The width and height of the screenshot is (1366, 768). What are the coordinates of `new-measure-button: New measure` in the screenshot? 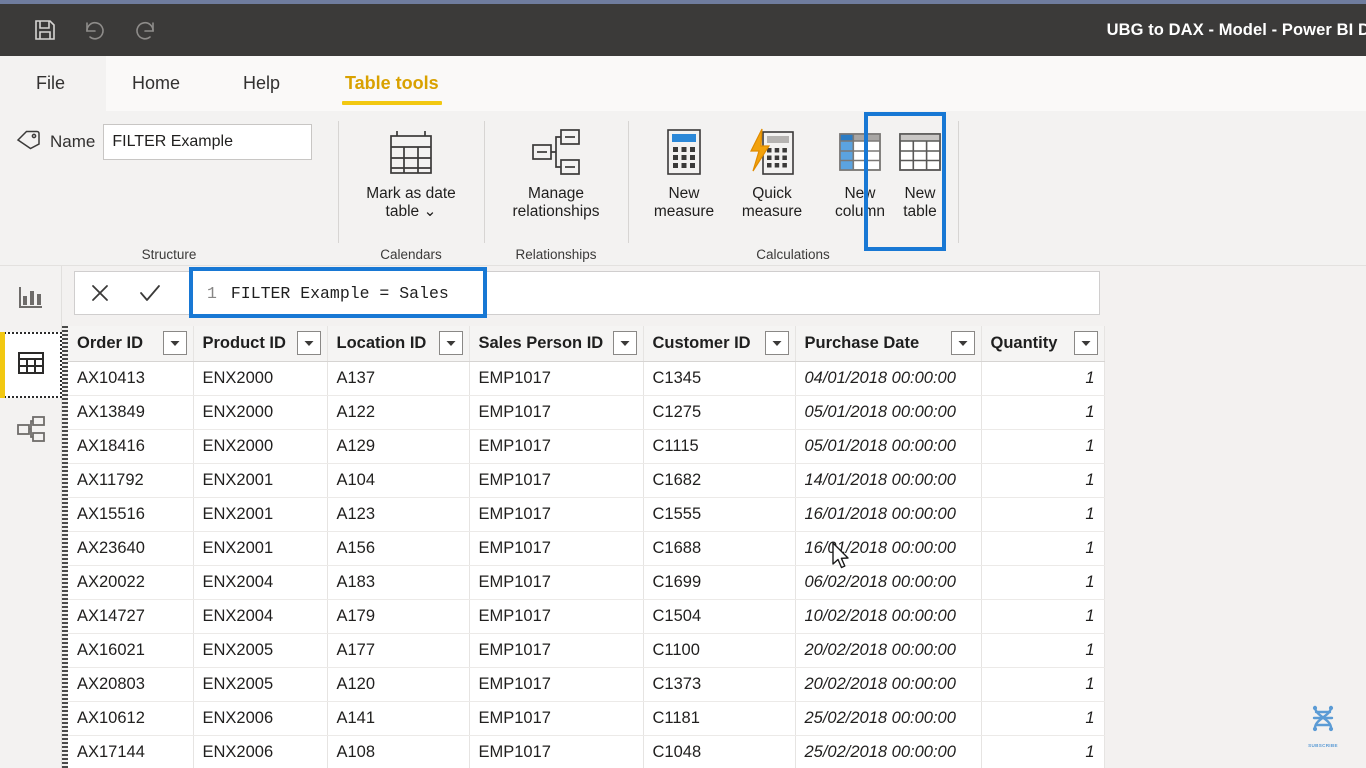 It's located at (684, 171).